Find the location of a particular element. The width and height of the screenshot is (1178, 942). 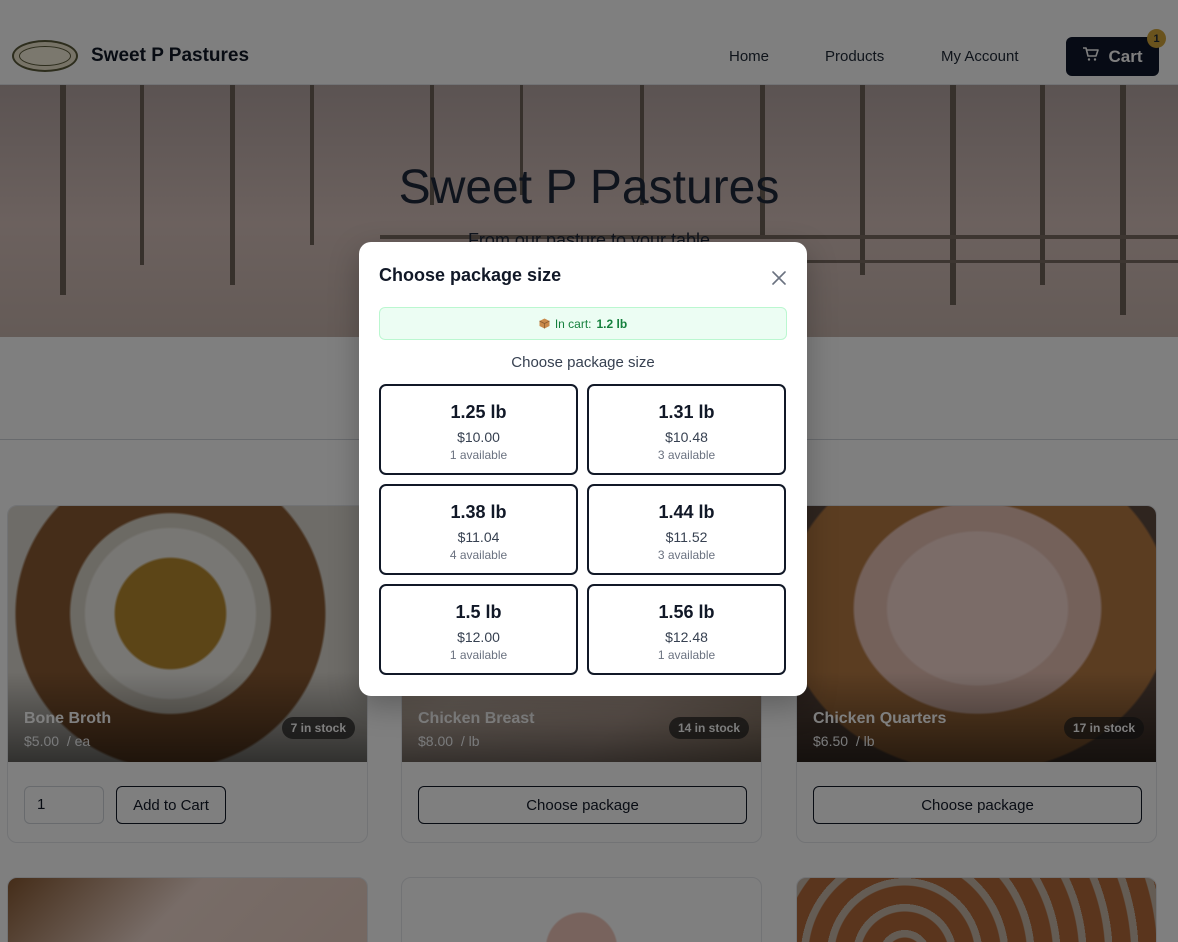

option-weight: 1.44 lb is located at coordinates (686, 512).